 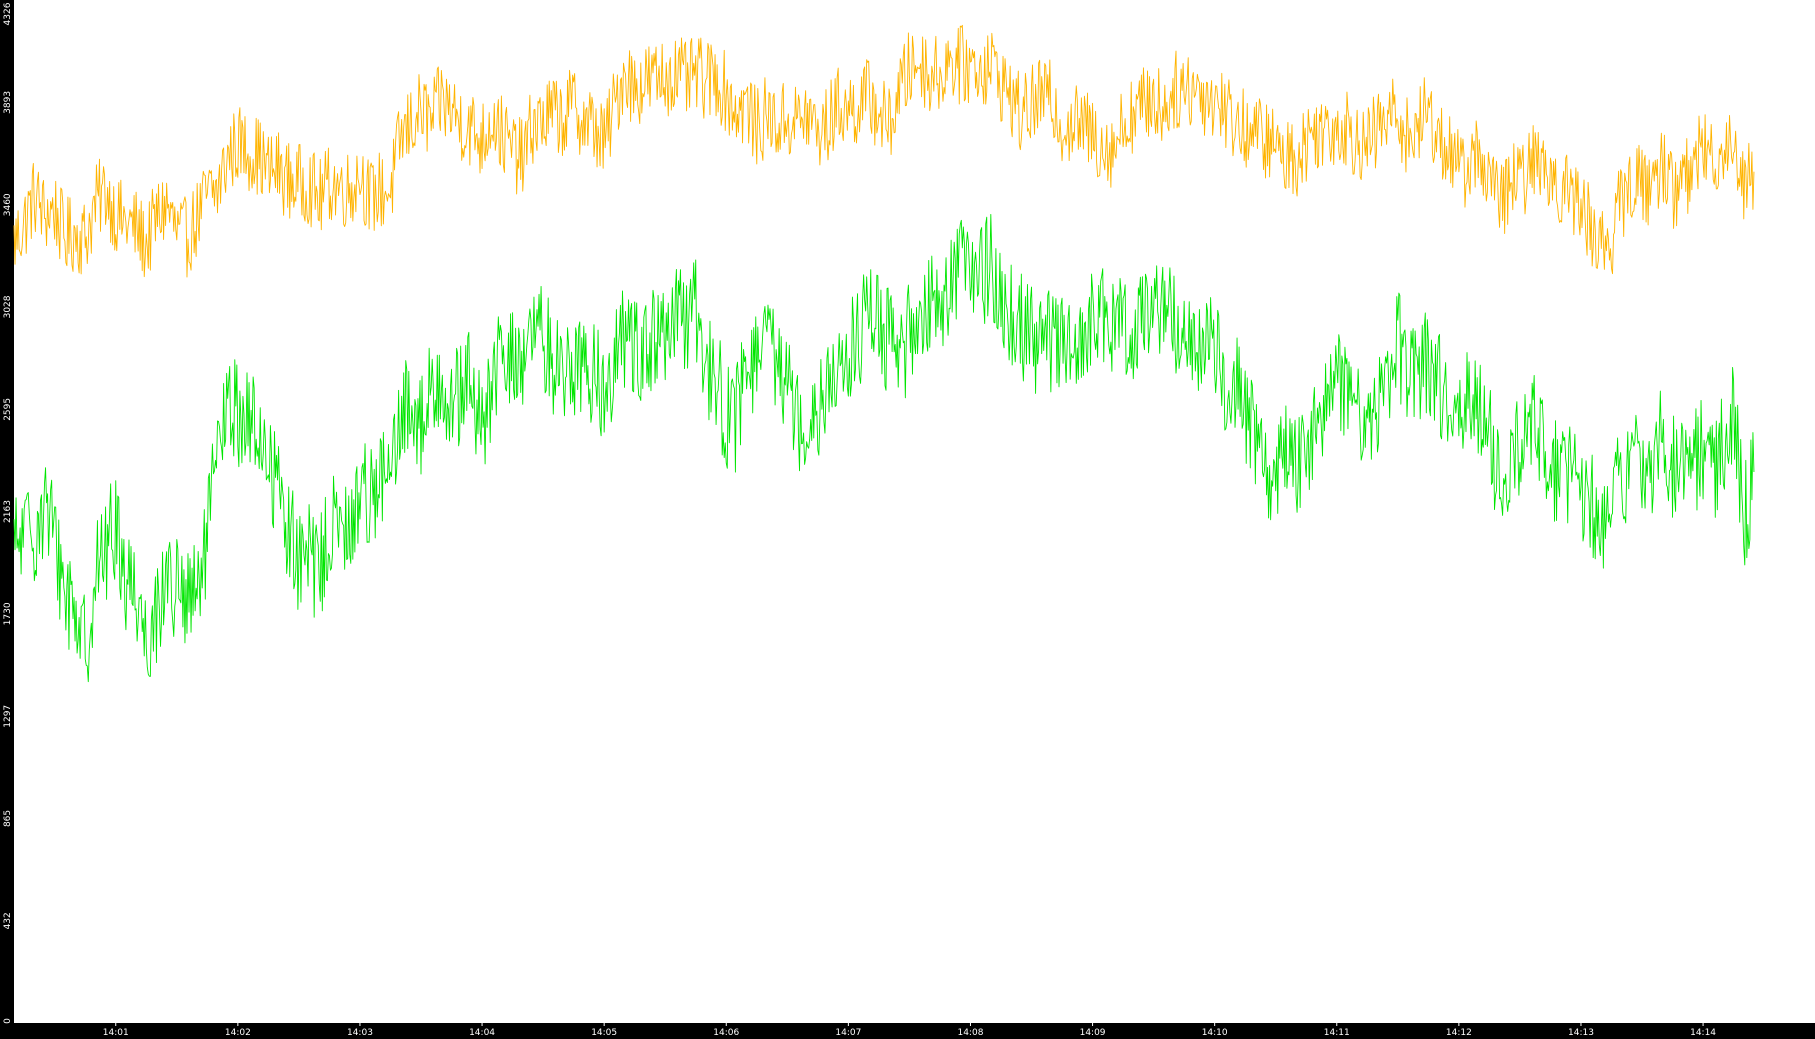 What do you see at coordinates (8, 818) in the screenshot?
I see `y-tick-label: 865` at bounding box center [8, 818].